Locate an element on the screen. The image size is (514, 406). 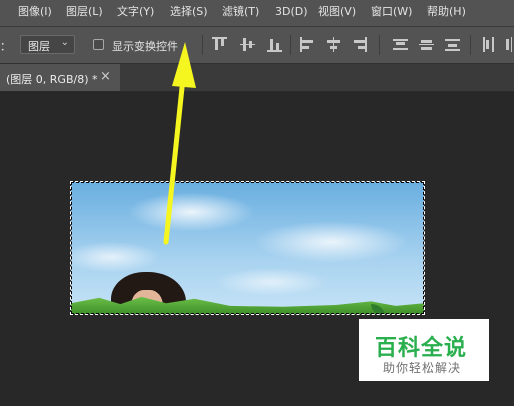
menu-image: 图像(I) is located at coordinates (35, 12).